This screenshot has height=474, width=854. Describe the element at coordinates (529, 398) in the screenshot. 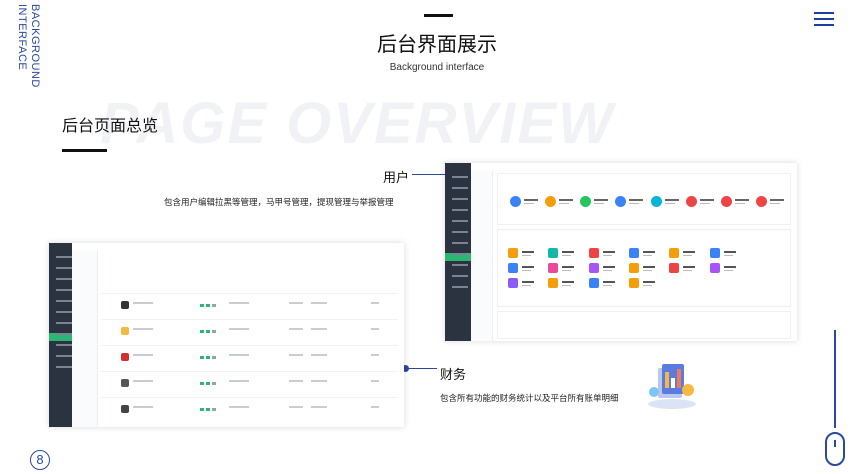

I see `callout-finance-description: 包含所有功能的财务统计以及平台所有账单明细` at that location.